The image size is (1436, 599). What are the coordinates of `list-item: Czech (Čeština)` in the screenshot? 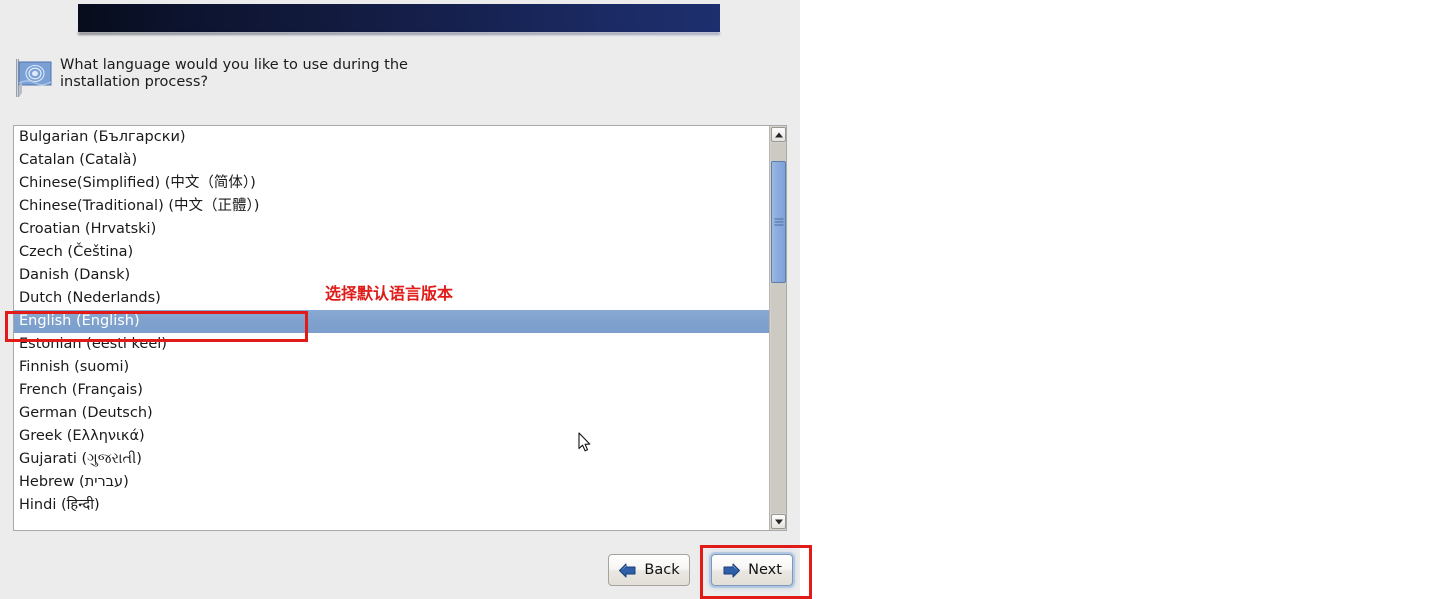 It's located at (391, 252).